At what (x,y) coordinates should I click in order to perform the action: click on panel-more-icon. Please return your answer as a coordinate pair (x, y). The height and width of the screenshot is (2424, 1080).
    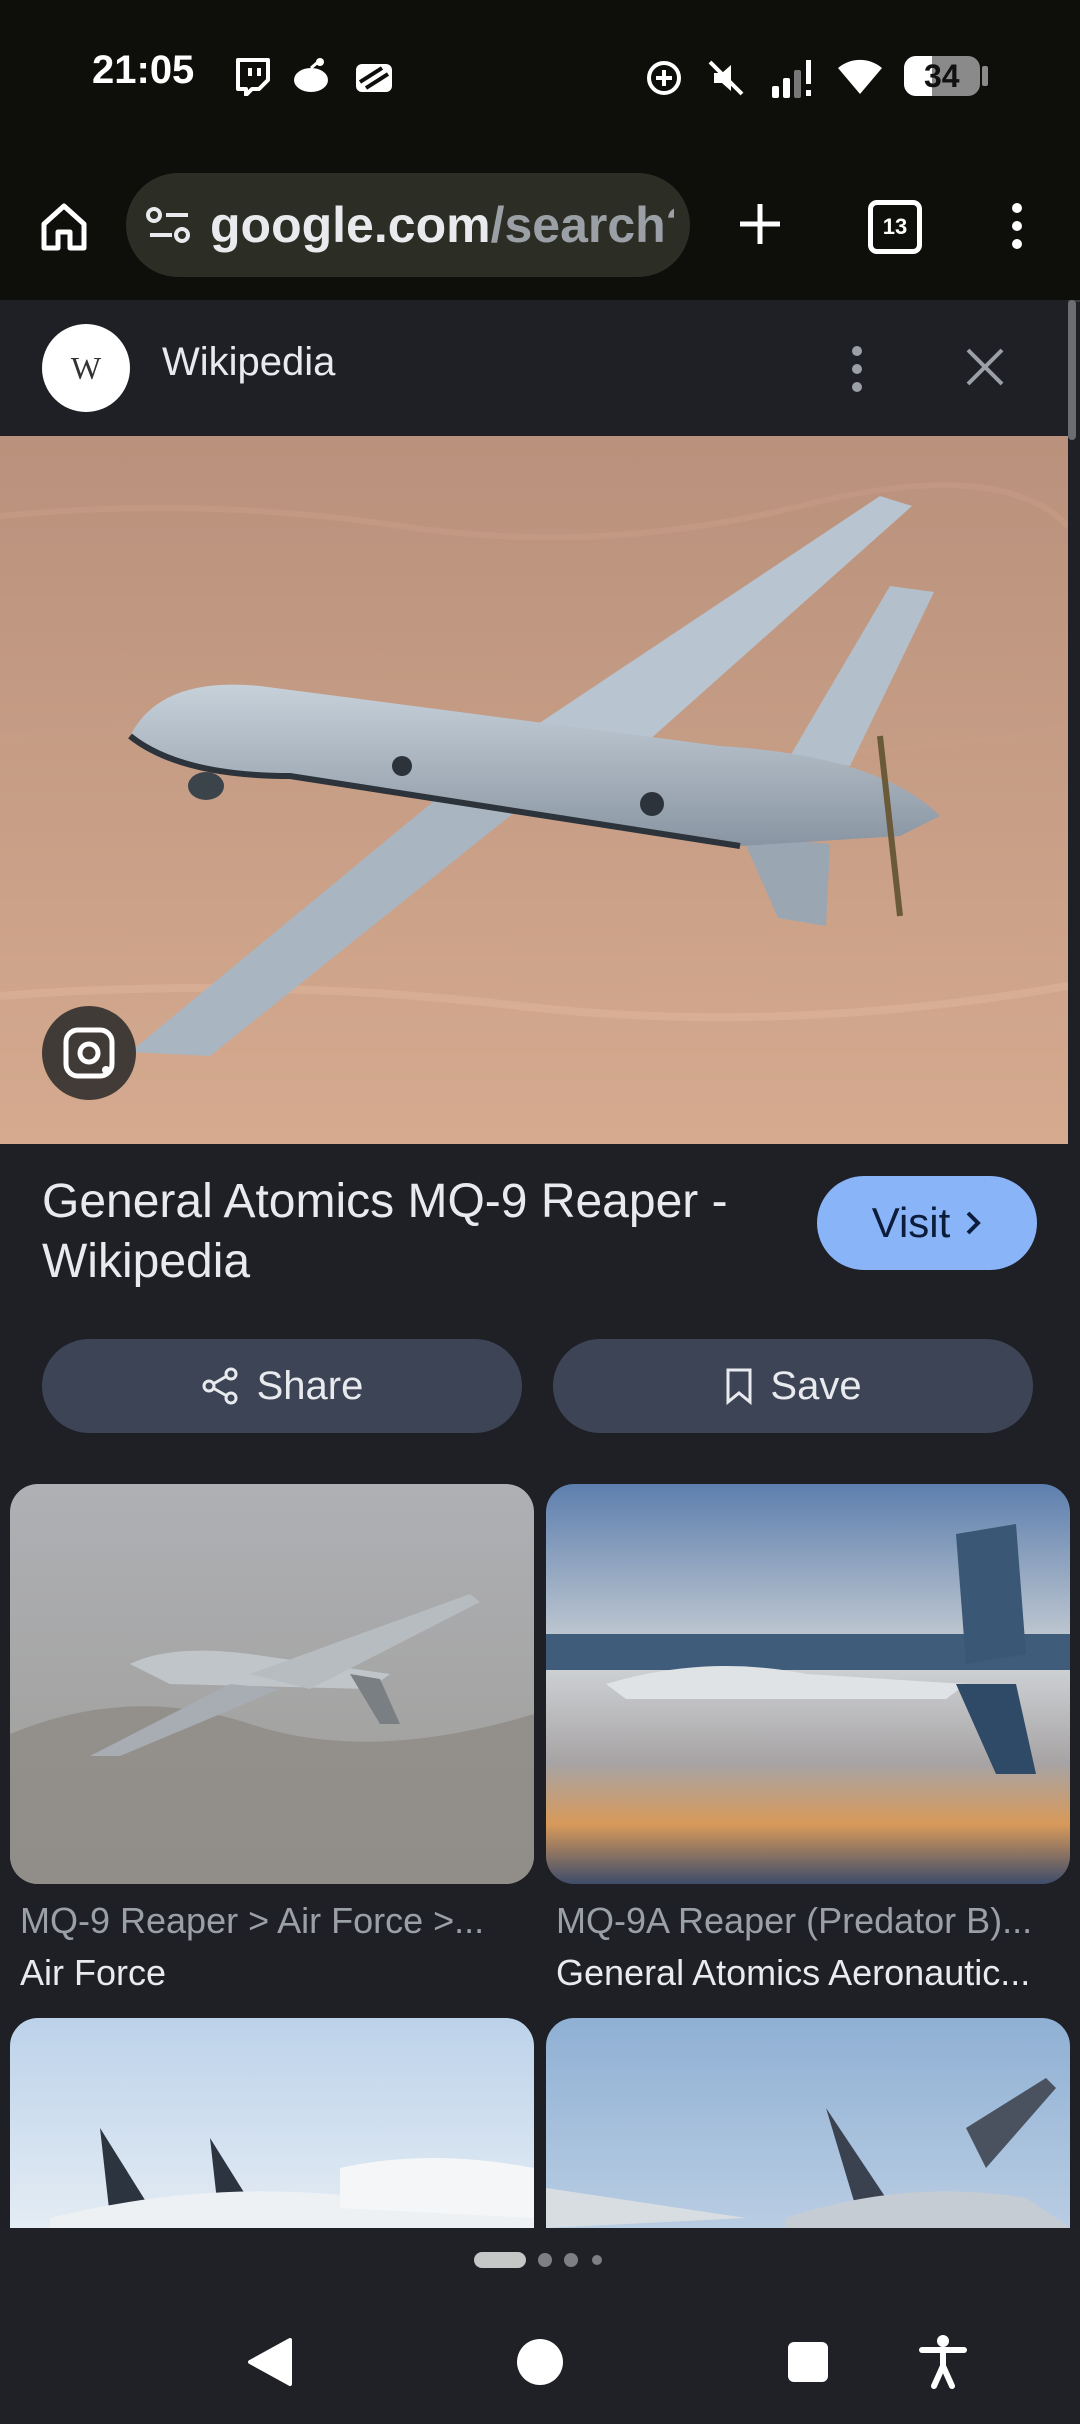
    Looking at the image, I should click on (857, 369).